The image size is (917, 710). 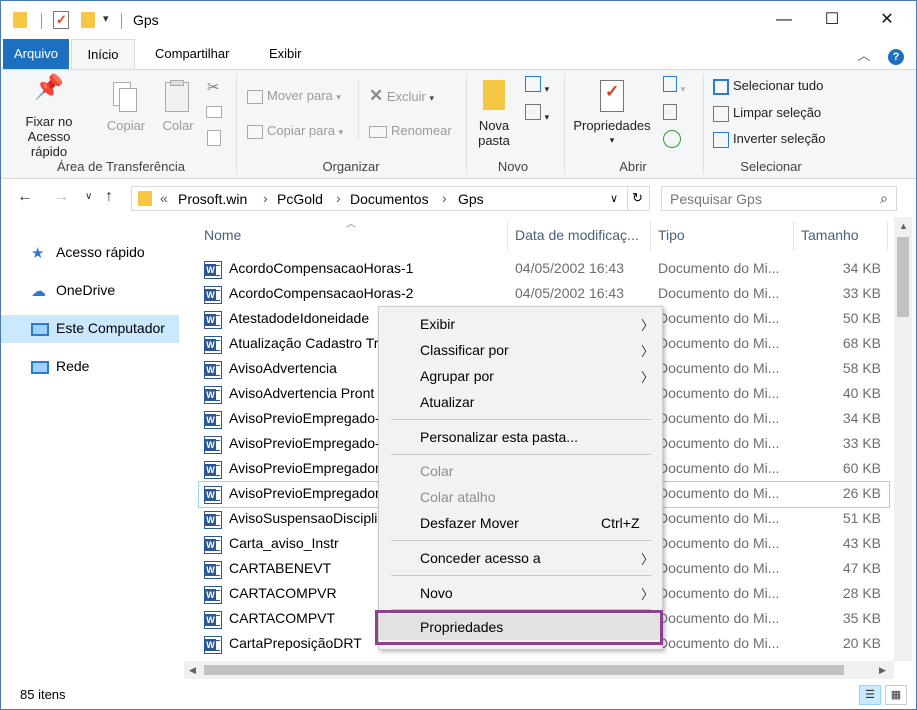 I want to click on menu-item-sort-by: Classificar por 〉, so click(x=520, y=350).